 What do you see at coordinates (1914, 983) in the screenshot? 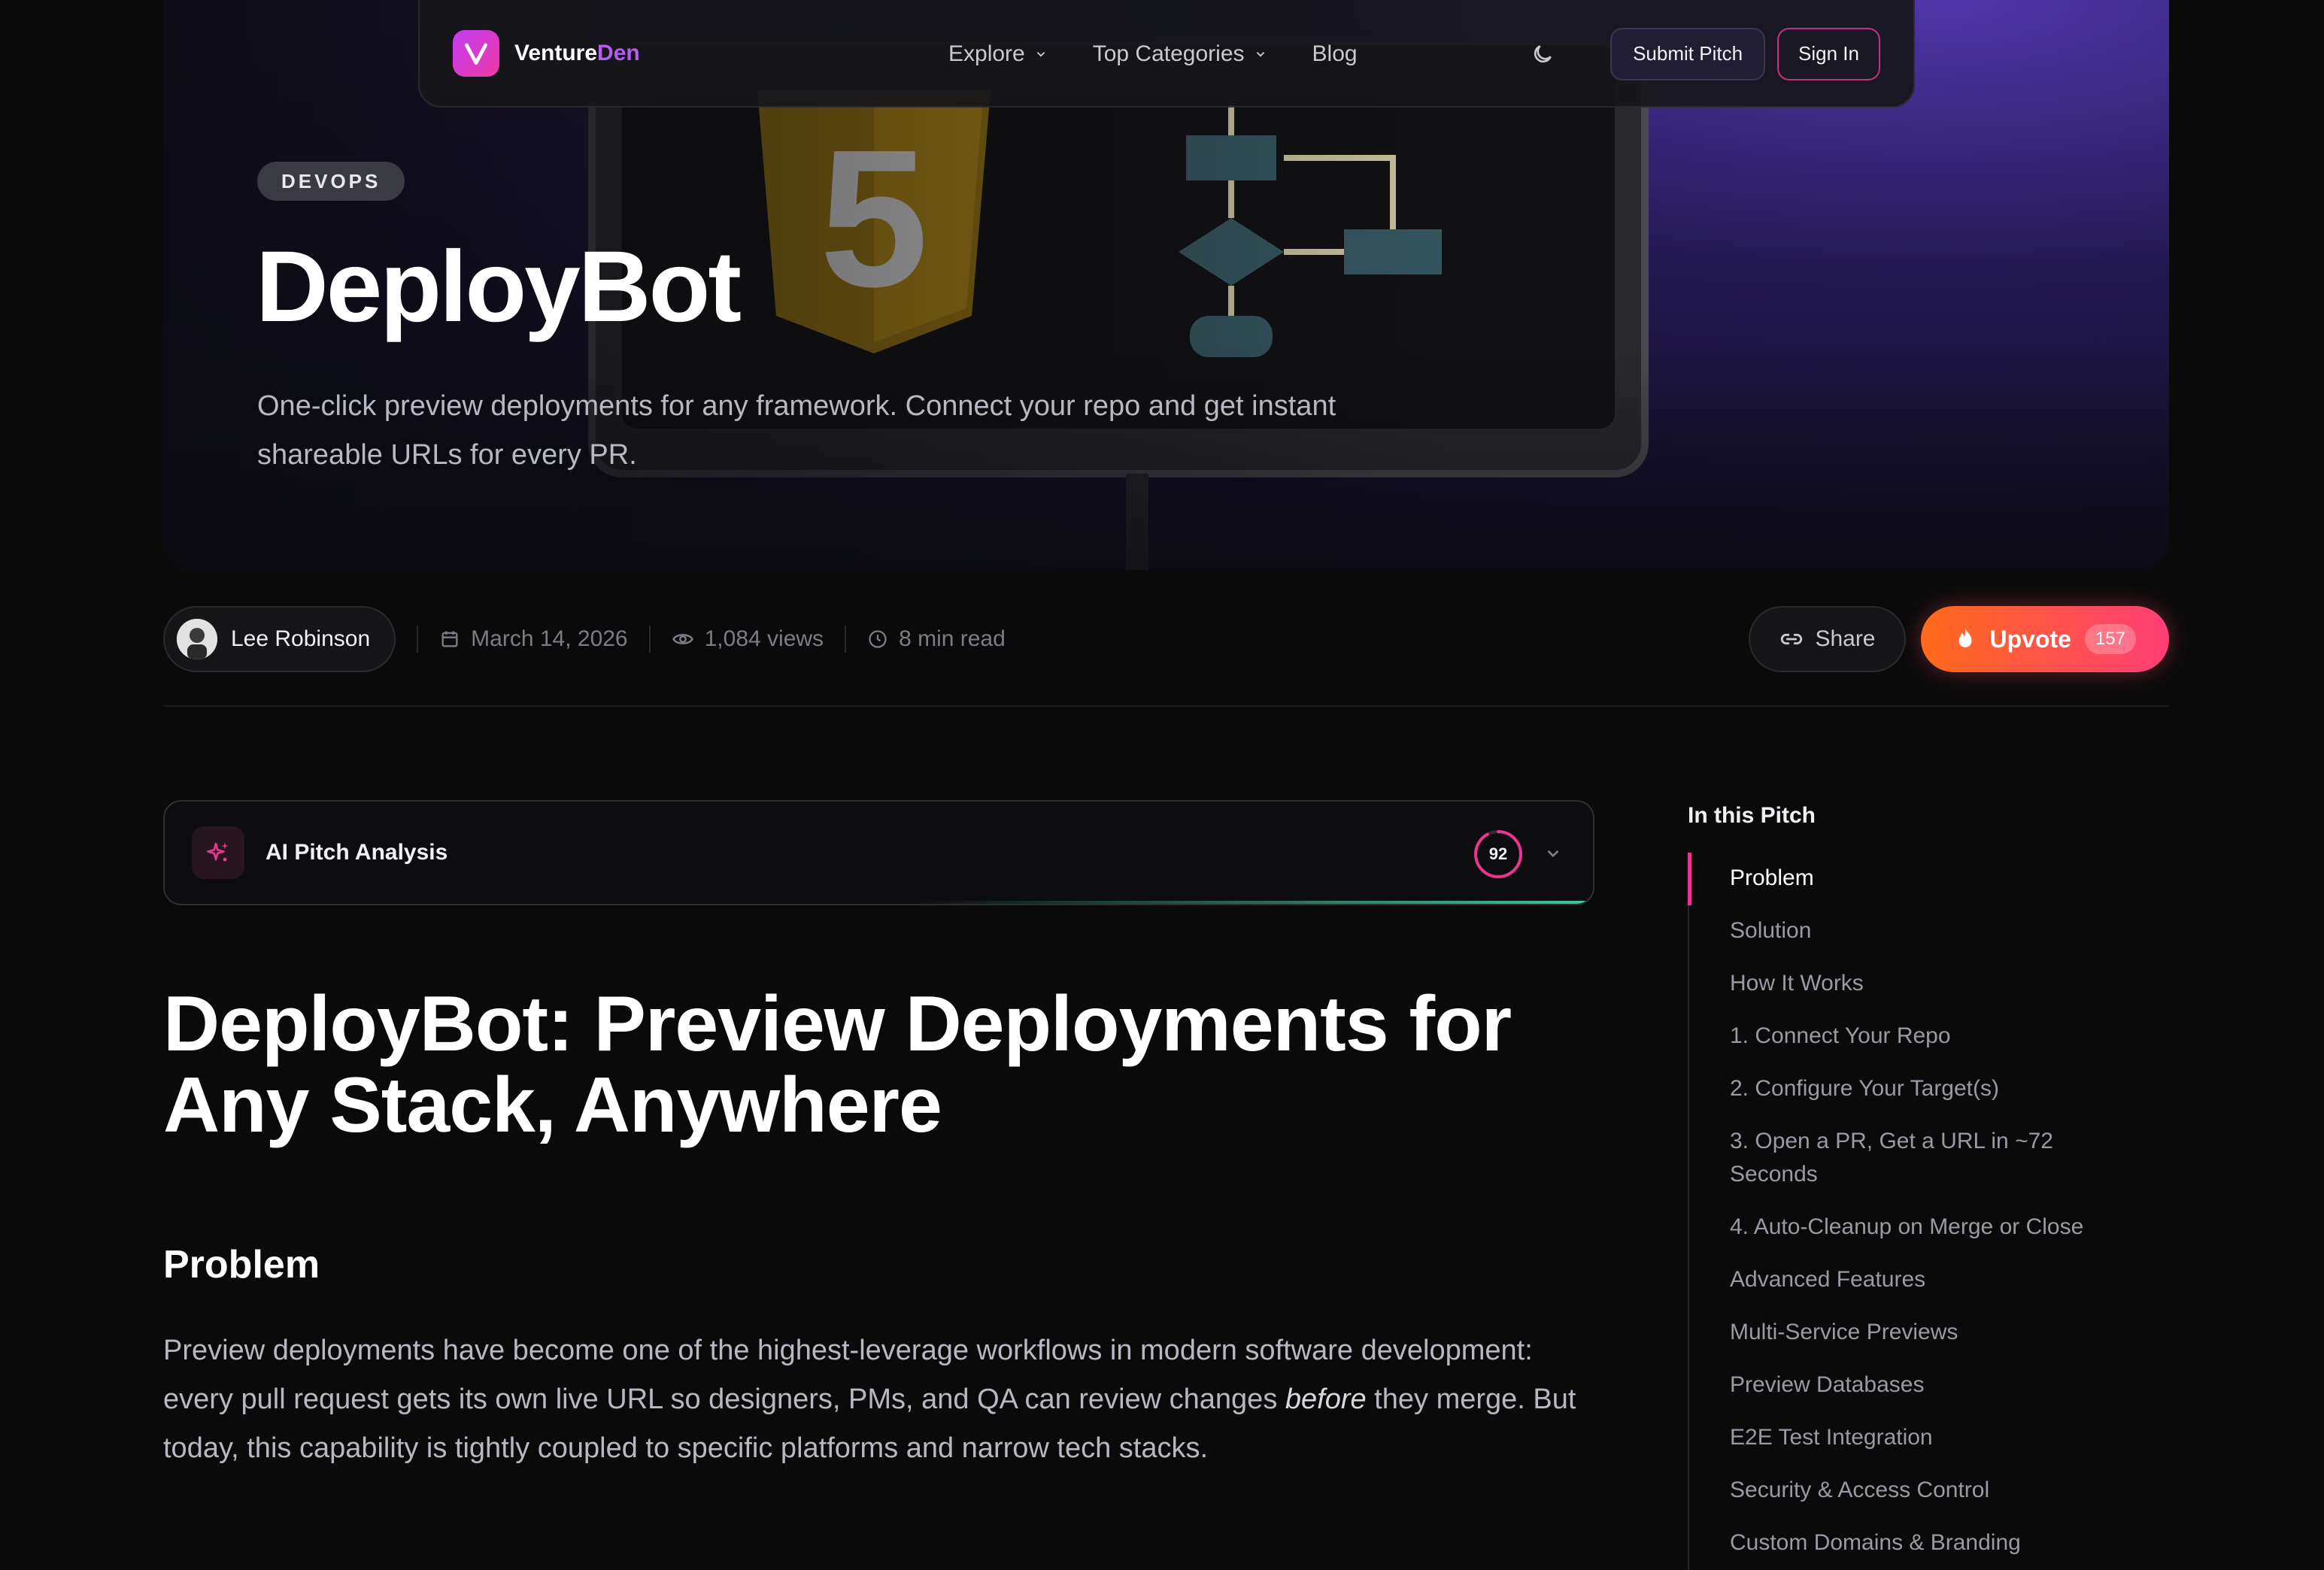
I see `toc-item: How It Works` at bounding box center [1914, 983].